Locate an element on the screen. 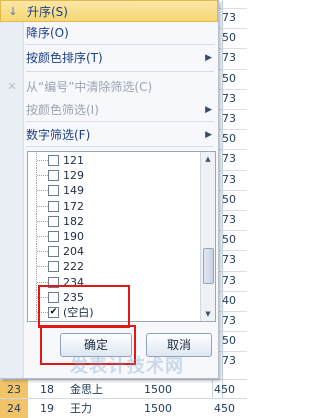  menu-item-sort-ascending: ↓ 升序(S) is located at coordinates (109, 11).